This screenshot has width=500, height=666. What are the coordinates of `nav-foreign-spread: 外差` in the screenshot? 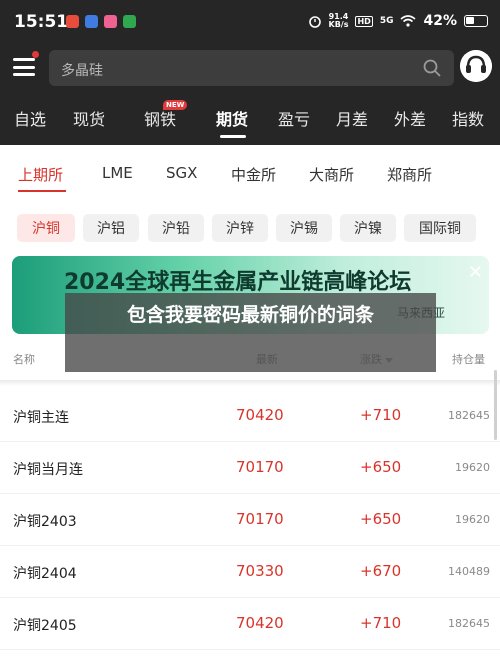 It's located at (410, 118).